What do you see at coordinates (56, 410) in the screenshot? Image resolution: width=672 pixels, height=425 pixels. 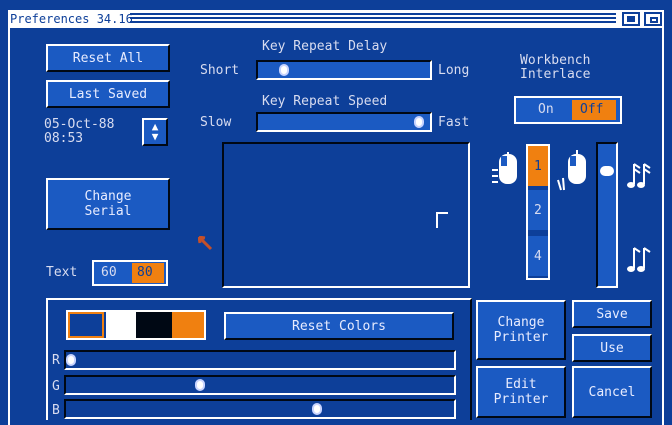 I see `blue-slider-label: B` at bounding box center [56, 410].